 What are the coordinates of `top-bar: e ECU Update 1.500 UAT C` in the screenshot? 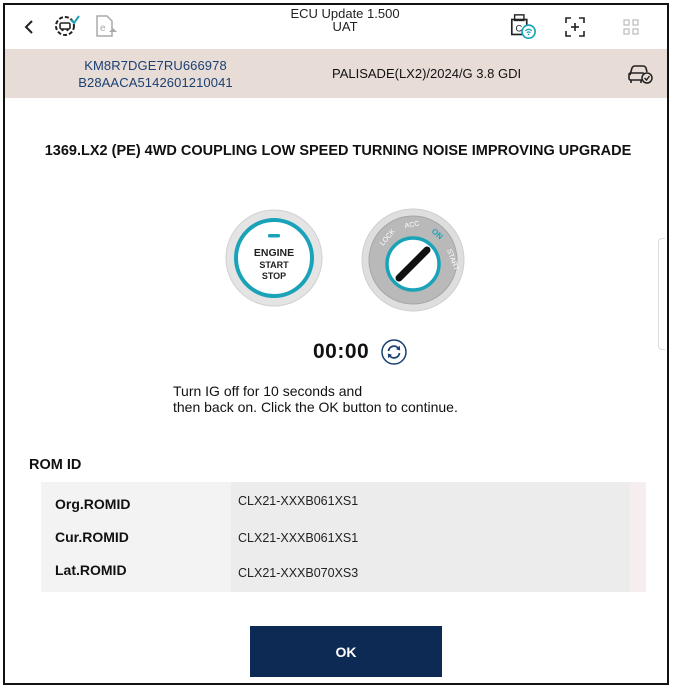 It's located at (336, 27).